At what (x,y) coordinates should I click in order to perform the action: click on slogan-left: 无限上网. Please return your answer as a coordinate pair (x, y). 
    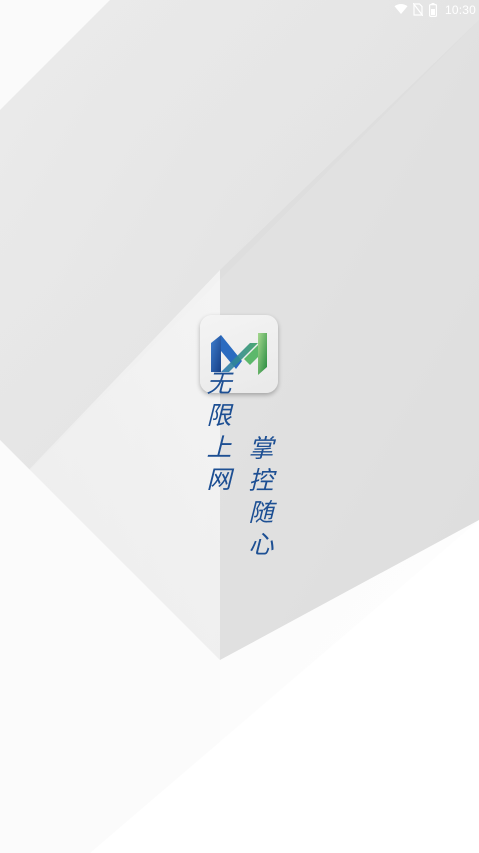
    Looking at the image, I should click on (217, 434).